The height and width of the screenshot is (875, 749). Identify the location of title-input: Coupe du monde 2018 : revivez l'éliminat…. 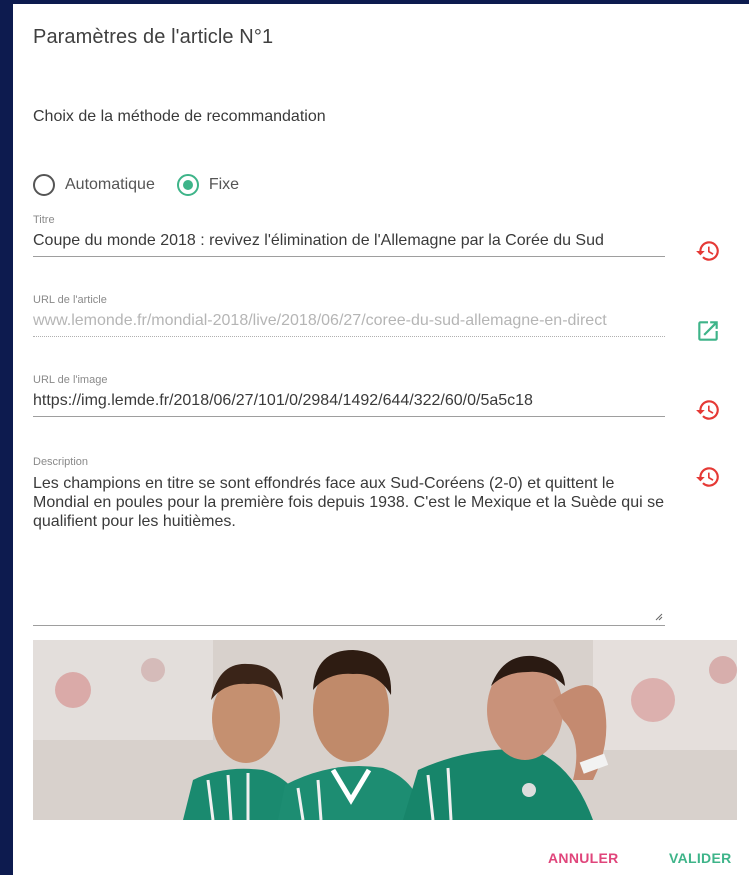
(349, 244).